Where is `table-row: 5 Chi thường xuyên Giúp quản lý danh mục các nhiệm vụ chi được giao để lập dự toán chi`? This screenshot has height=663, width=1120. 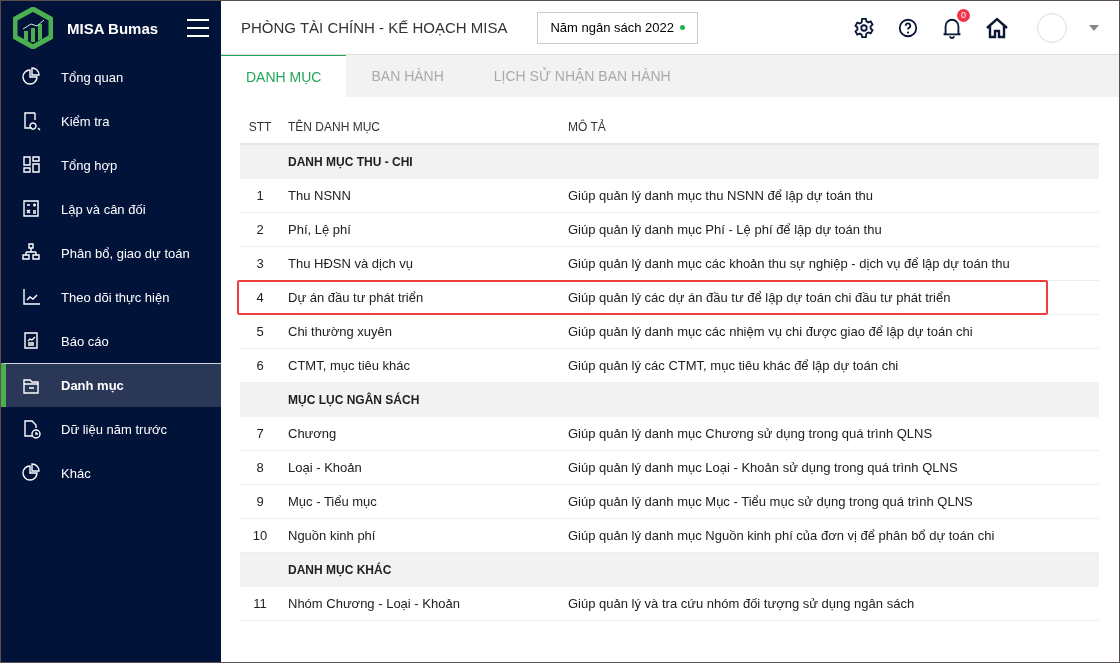
table-row: 5 Chi thường xuyên Giúp quản lý danh mục các nhiệm vụ chi được giao để lập dự toán chi is located at coordinates (669, 332).